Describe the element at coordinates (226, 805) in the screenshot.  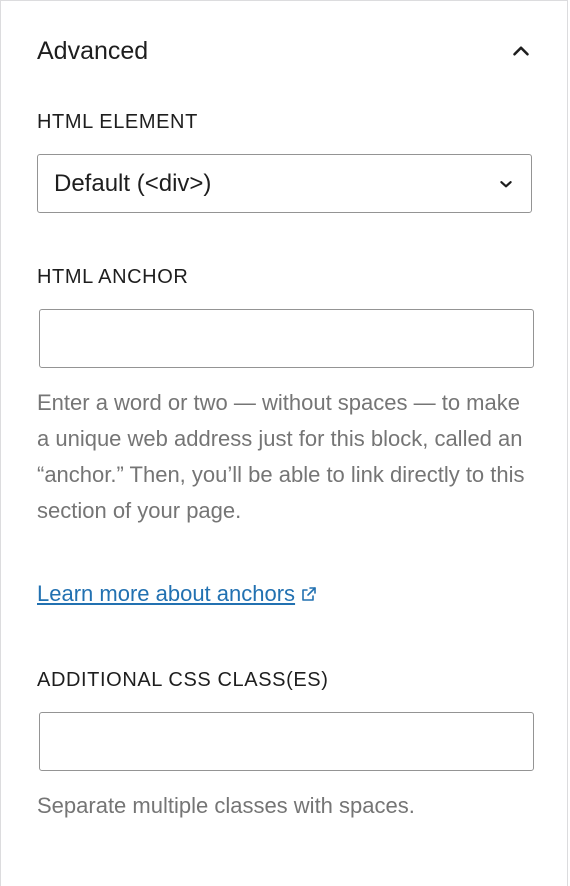
I see `css-classes-help-text: Separate multiple classes with spaces.` at that location.